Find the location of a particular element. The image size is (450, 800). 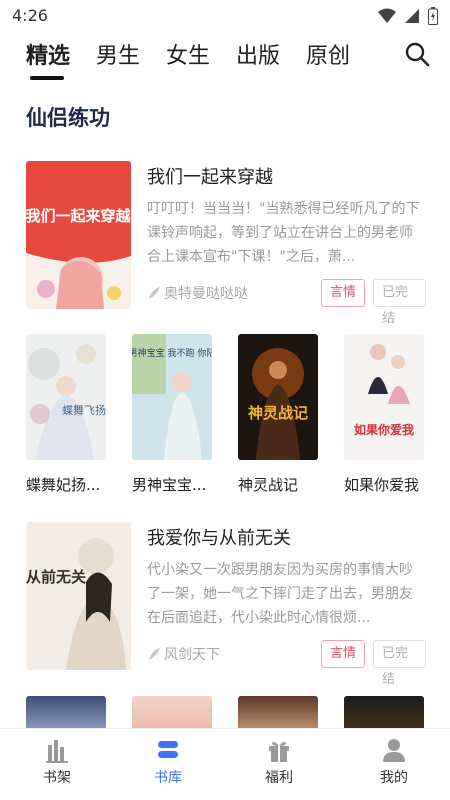

book-cover: 我们一起来穿越 is located at coordinates (78, 235).